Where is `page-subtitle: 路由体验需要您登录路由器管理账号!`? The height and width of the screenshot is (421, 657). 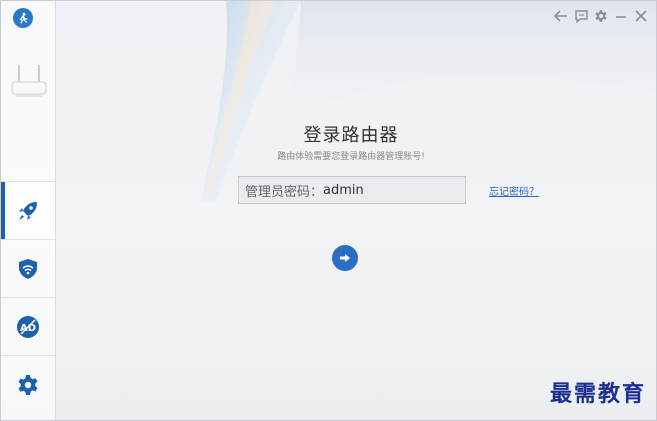 page-subtitle: 路由体验需要您登录路由器管理账号! is located at coordinates (351, 157).